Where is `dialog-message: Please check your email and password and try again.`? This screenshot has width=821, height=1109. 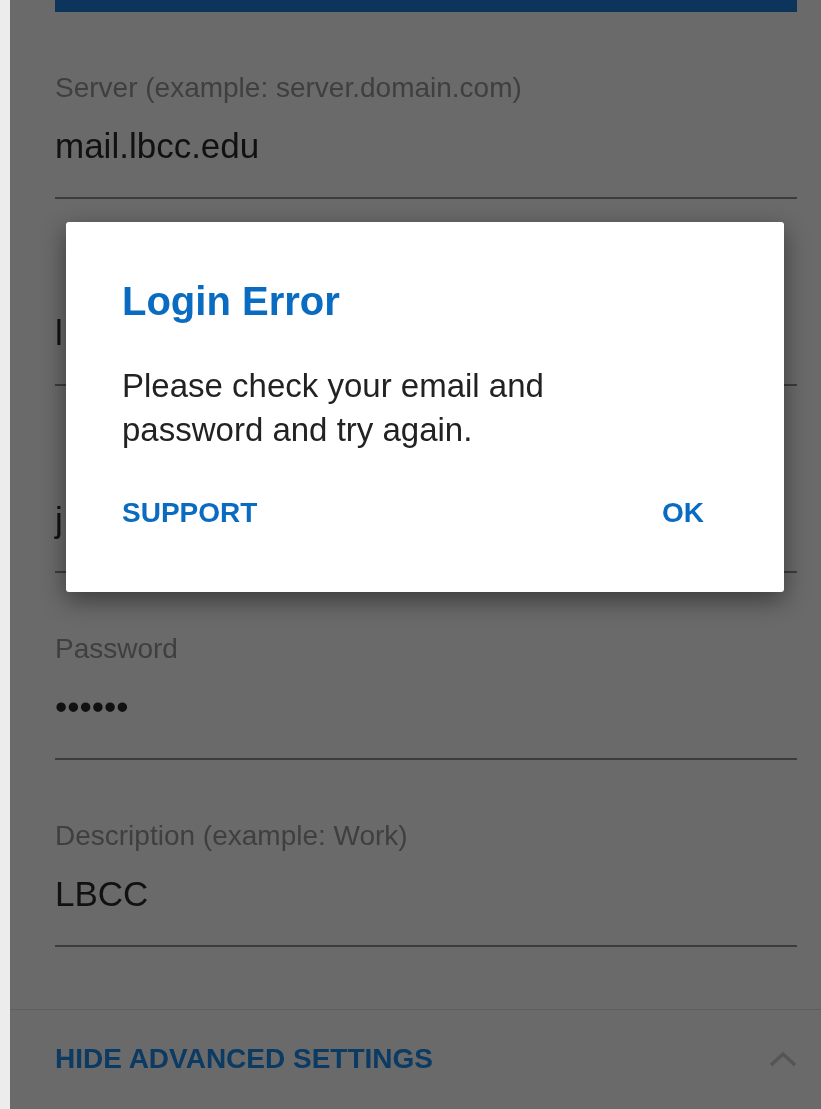 dialog-message: Please check your email and password and try again. is located at coordinates (333, 408).